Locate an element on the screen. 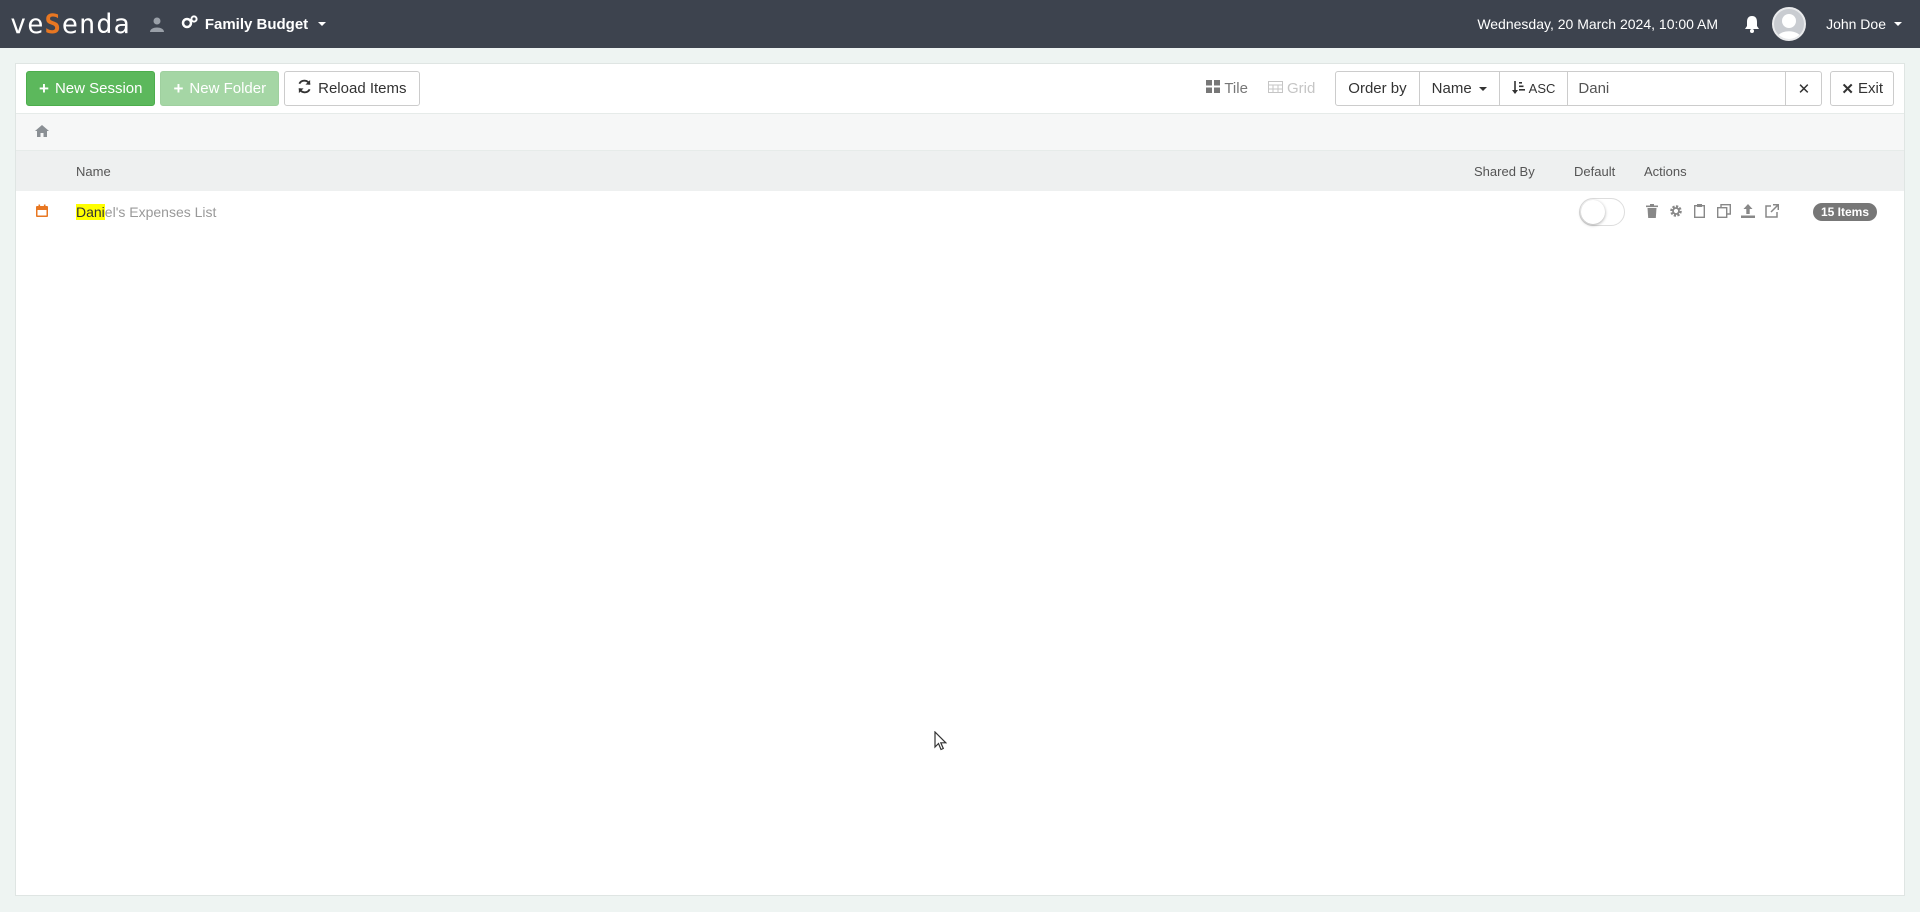  new-folder-button: + New Folder is located at coordinates (220, 88).